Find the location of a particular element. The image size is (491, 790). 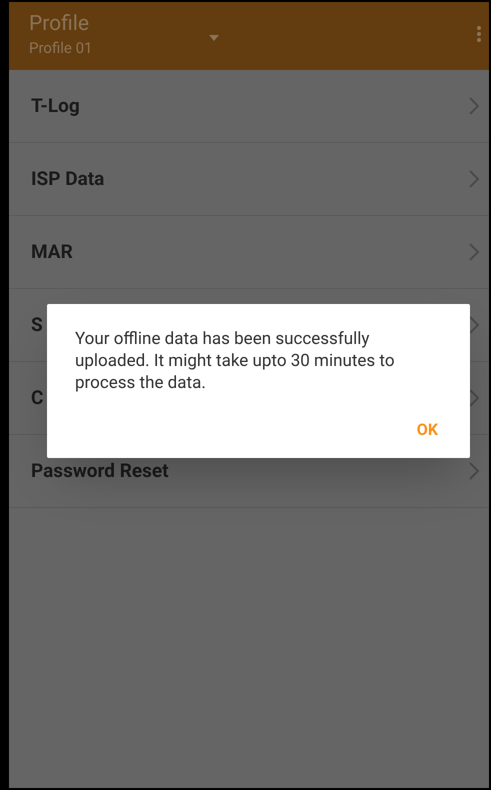

app-bar-subtitle: Profile 01 is located at coordinates (60, 48).